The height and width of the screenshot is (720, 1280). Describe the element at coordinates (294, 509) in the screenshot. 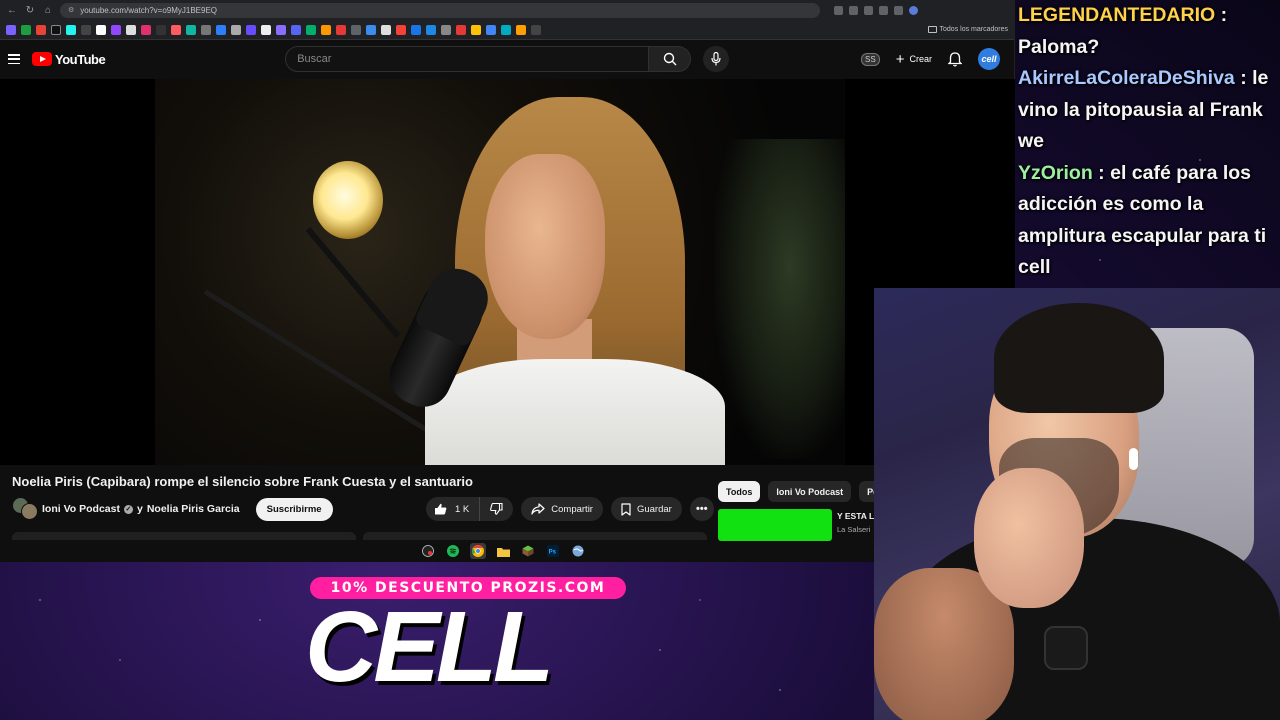

I see `subscribe-button: Suscribirme` at that location.